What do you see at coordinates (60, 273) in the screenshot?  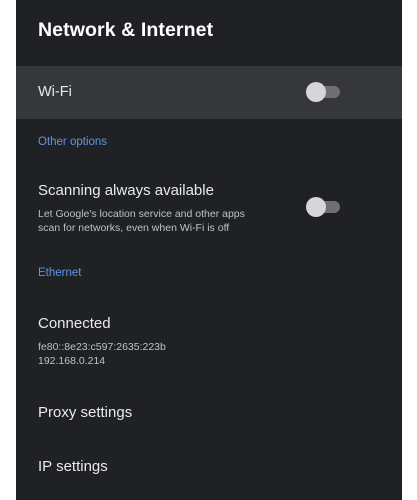 I see `section-header-ethernet: Ethernet` at bounding box center [60, 273].